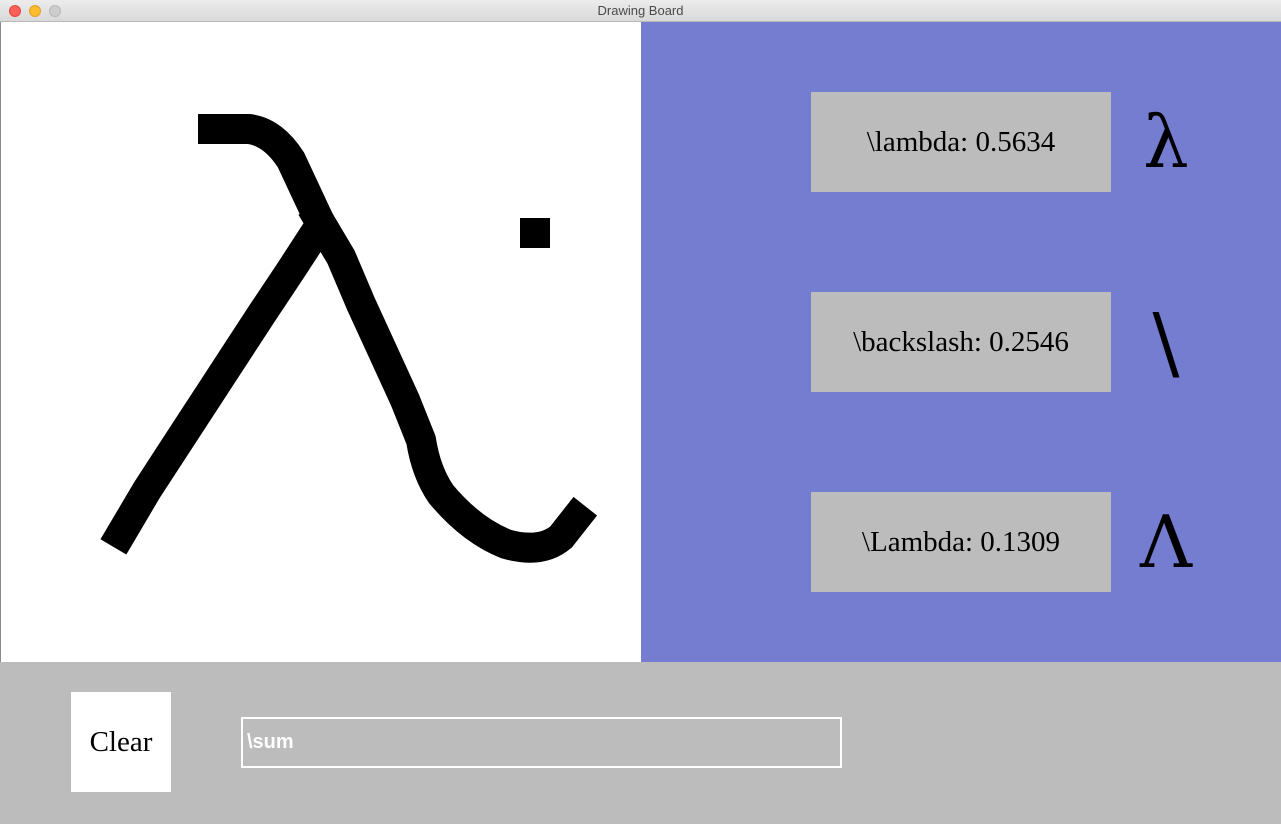 The image size is (1281, 824). I want to click on drawn-dot, so click(535, 233).